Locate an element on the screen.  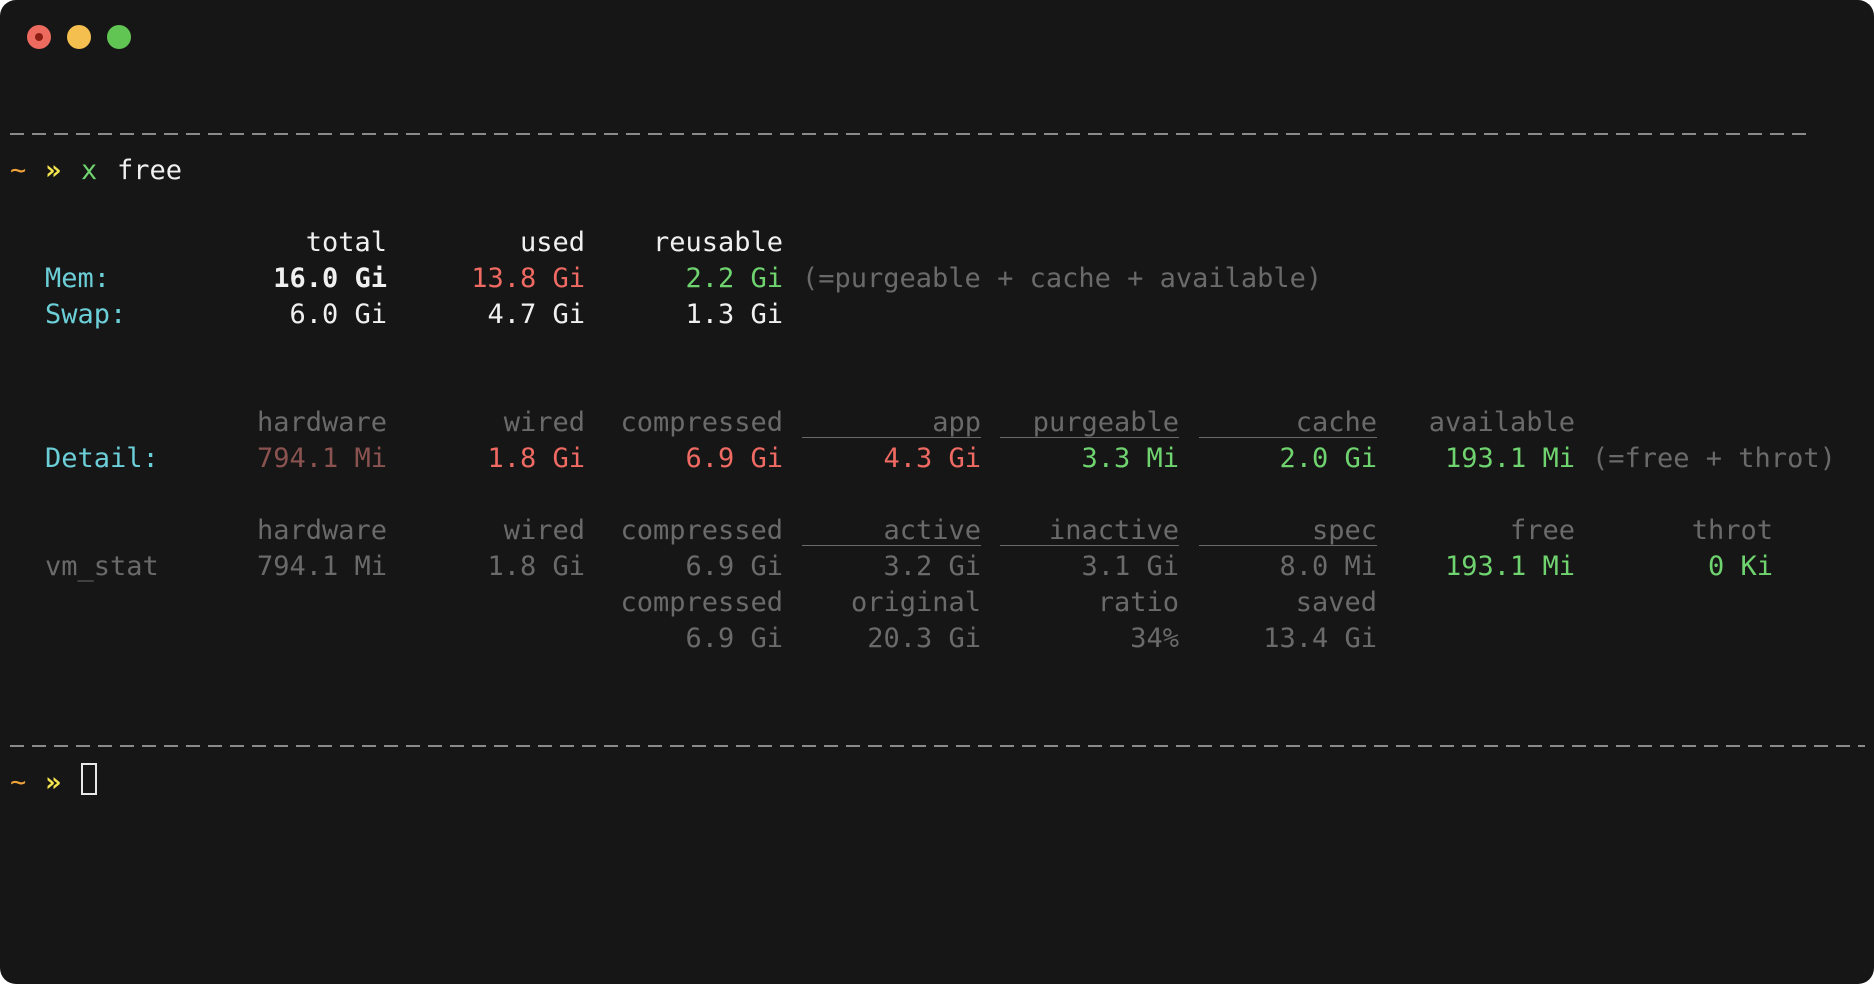
detail-header-hardware: hardware is located at coordinates (321, 422).